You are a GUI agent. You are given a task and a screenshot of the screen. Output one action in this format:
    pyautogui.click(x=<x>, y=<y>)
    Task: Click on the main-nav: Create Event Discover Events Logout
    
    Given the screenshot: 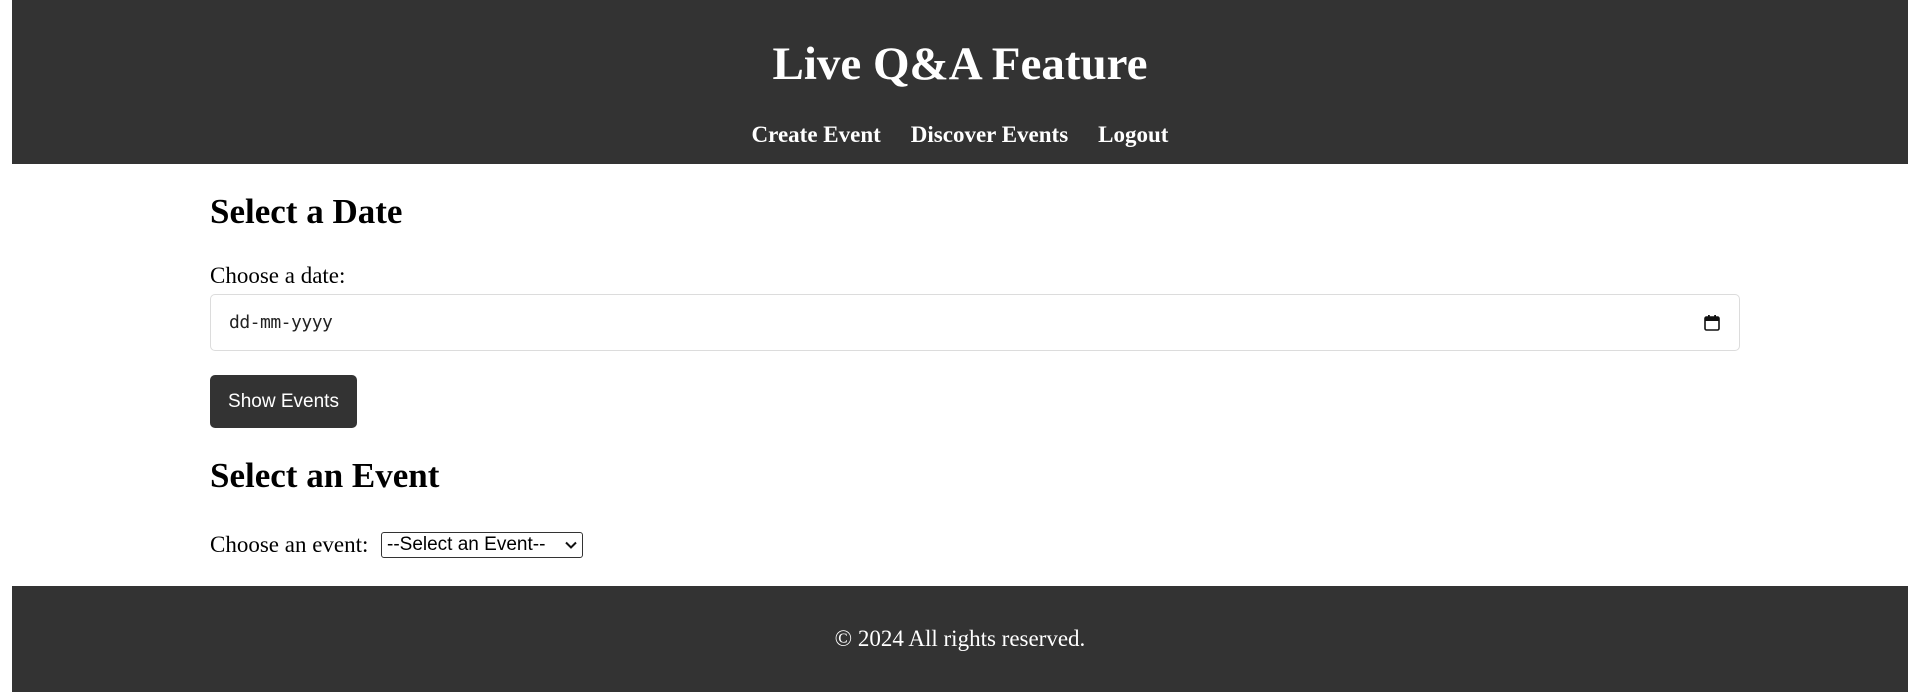 What is the action you would take?
    pyautogui.click(x=960, y=135)
    